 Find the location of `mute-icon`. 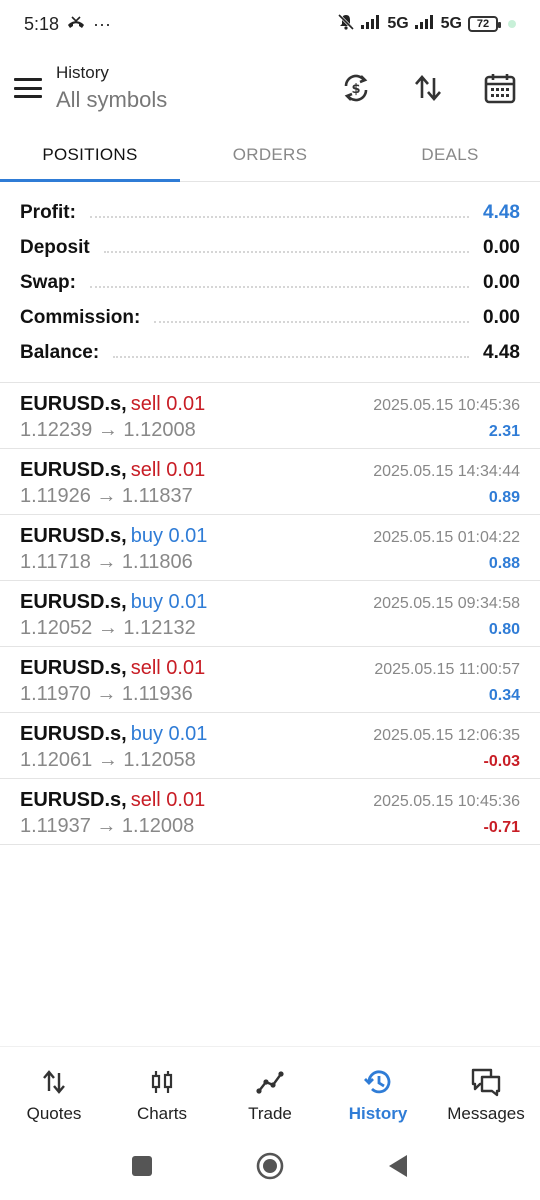

mute-icon is located at coordinates (346, 24).